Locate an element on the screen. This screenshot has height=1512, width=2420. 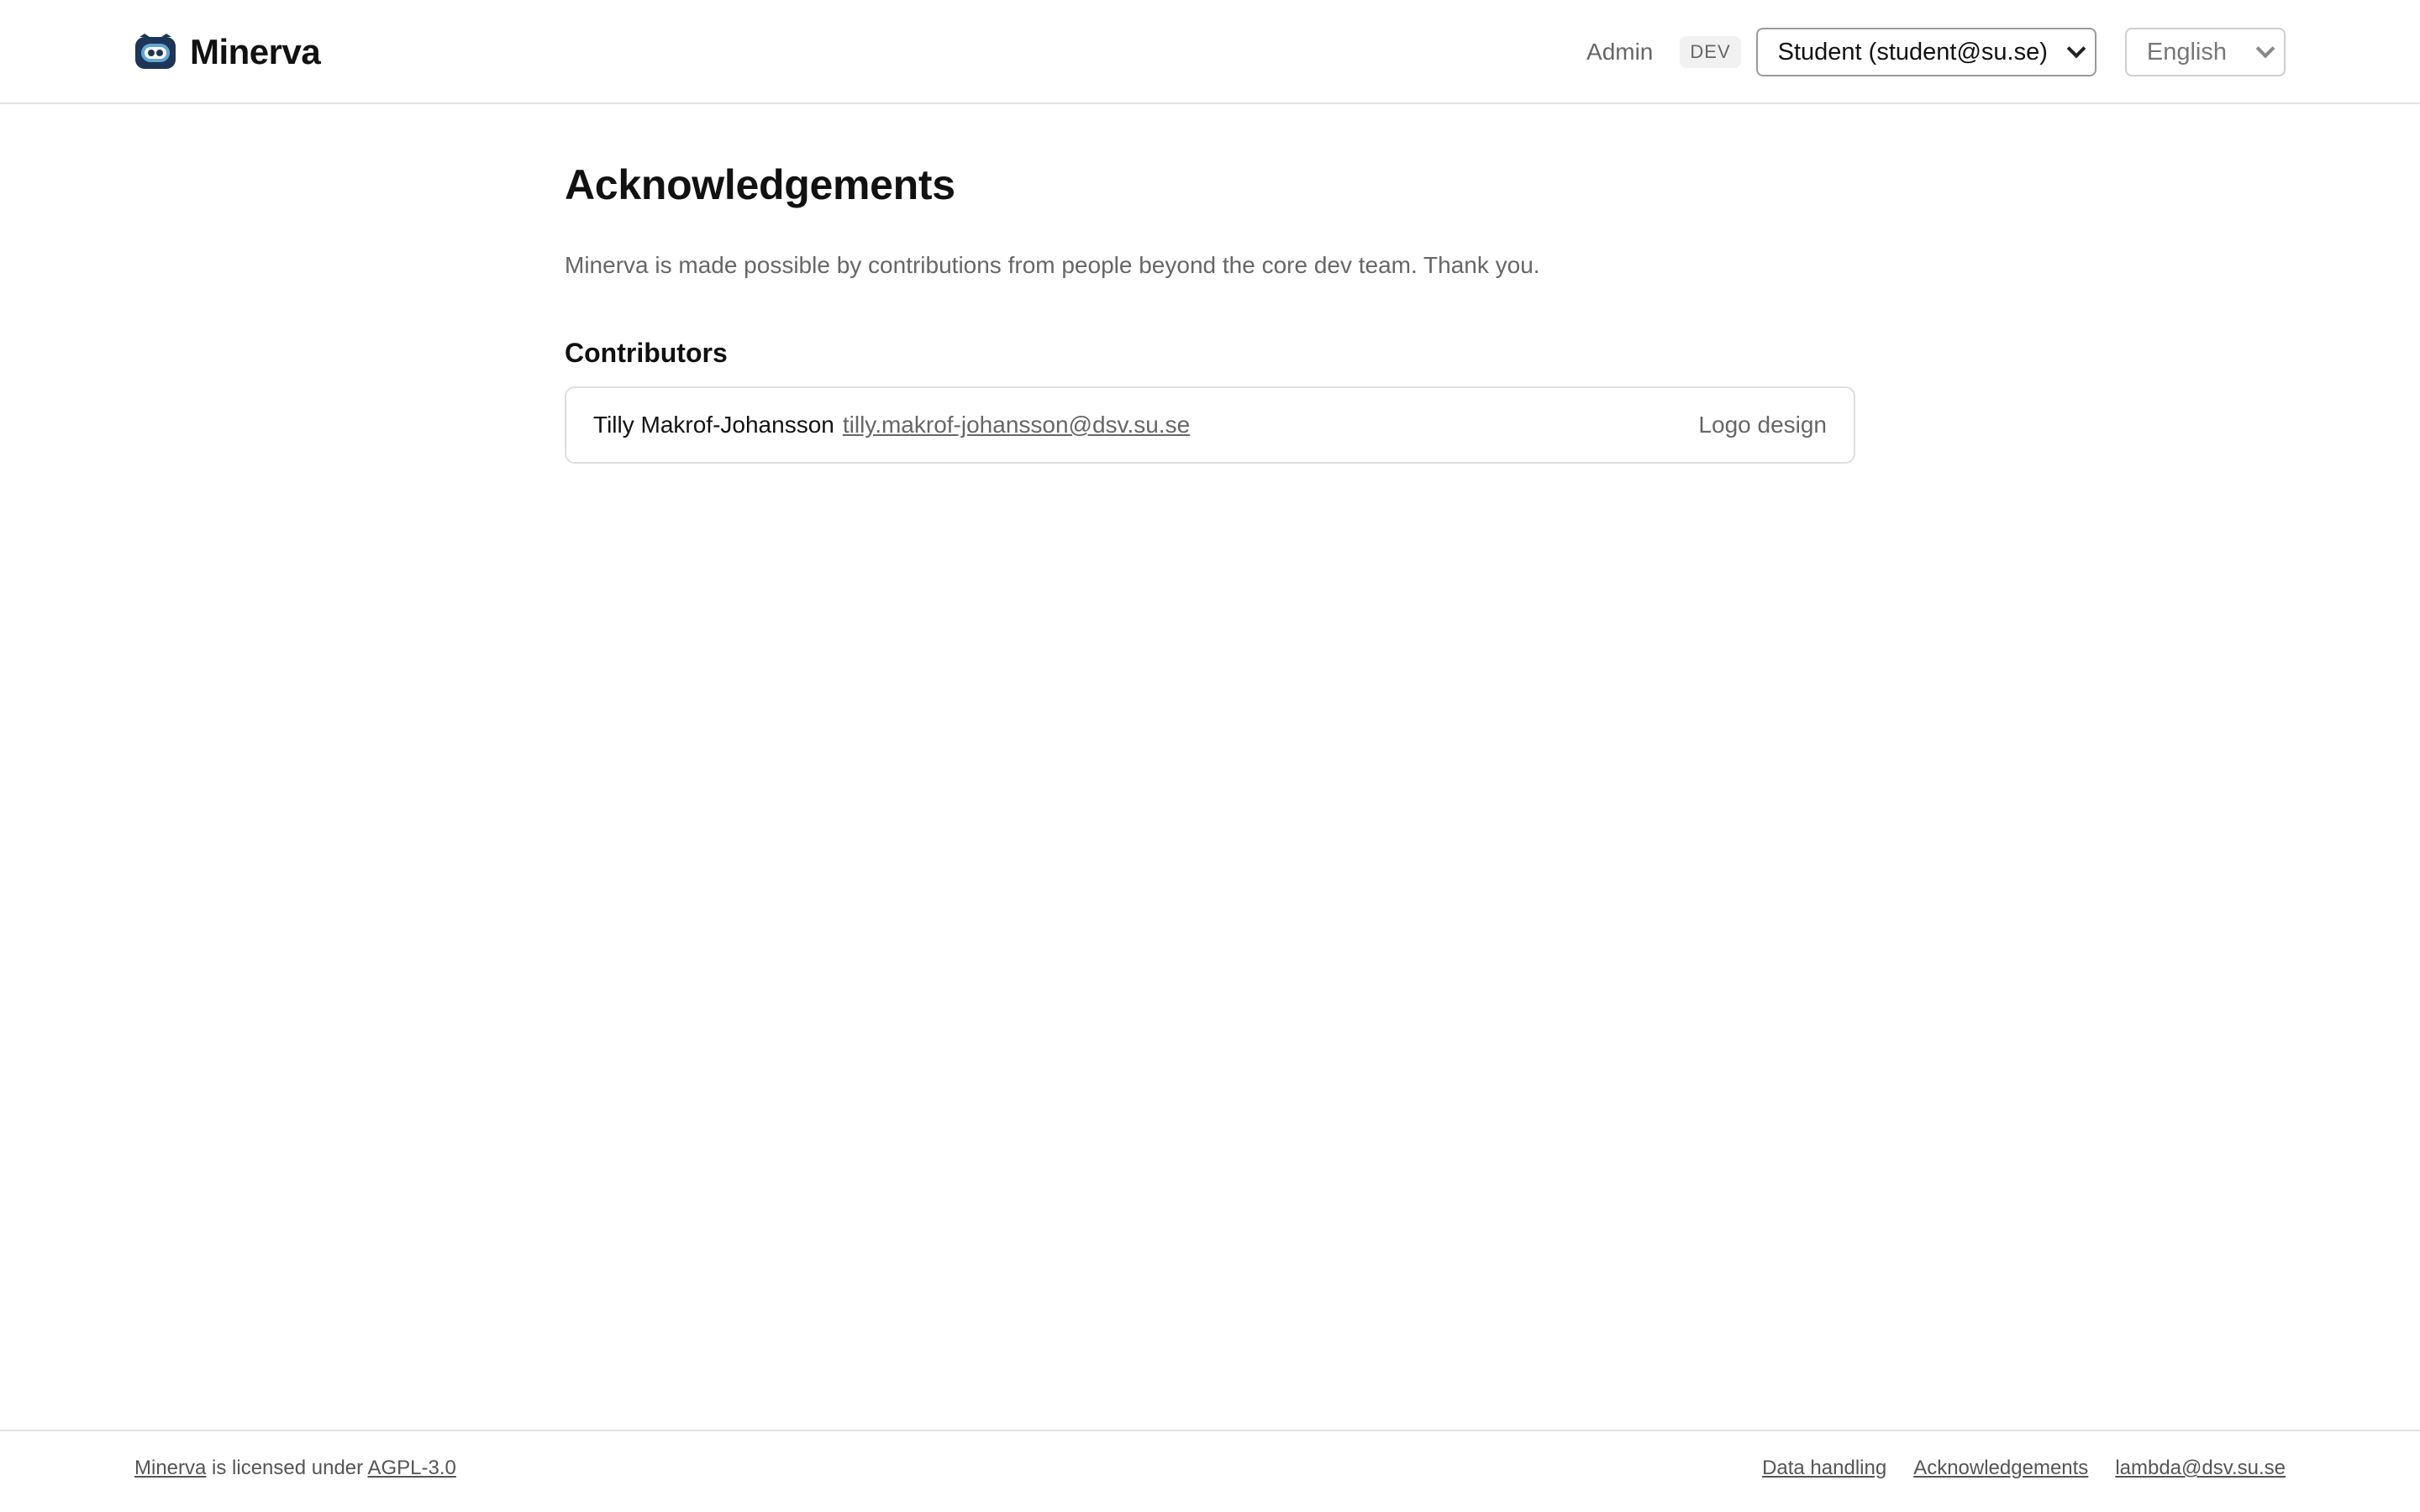
project-link: Minerva is located at coordinates (170, 1468).